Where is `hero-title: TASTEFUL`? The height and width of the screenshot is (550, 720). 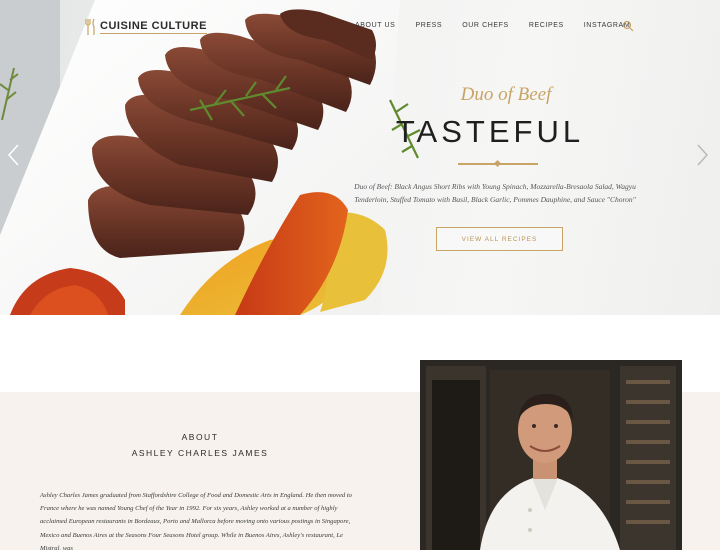 hero-title: TASTEFUL is located at coordinates (490, 131).